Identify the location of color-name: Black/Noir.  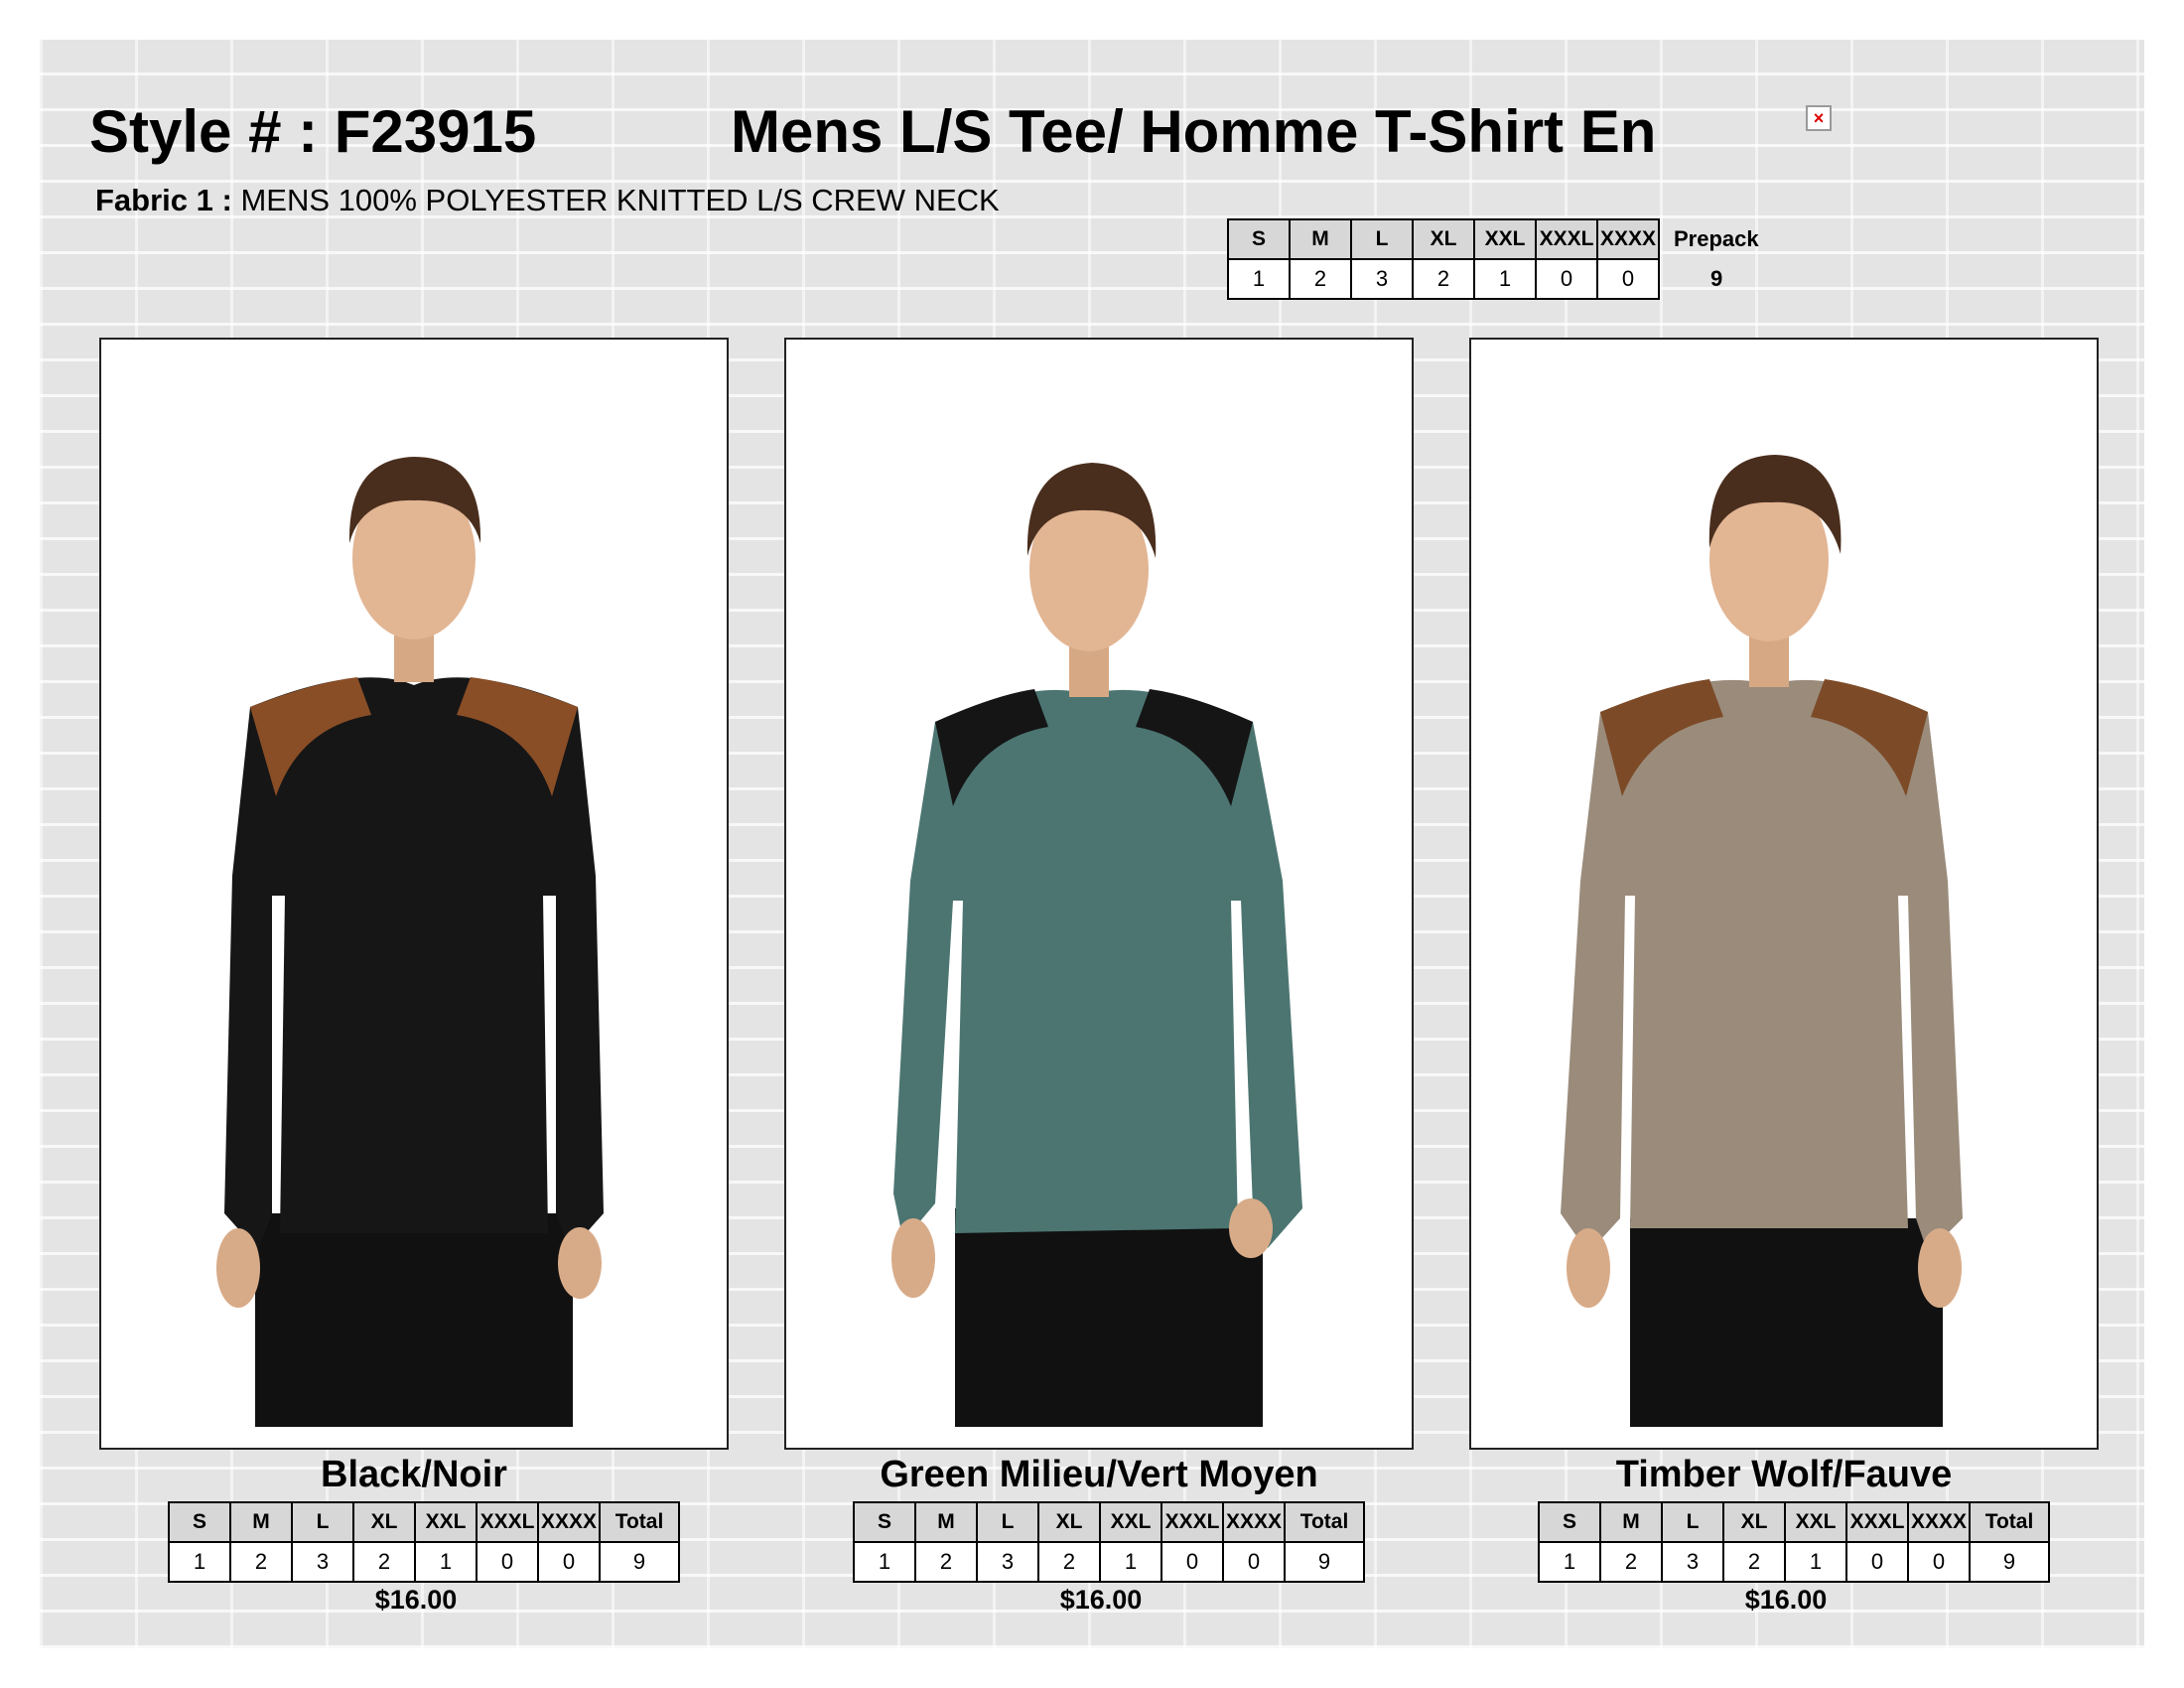
(414, 1474).